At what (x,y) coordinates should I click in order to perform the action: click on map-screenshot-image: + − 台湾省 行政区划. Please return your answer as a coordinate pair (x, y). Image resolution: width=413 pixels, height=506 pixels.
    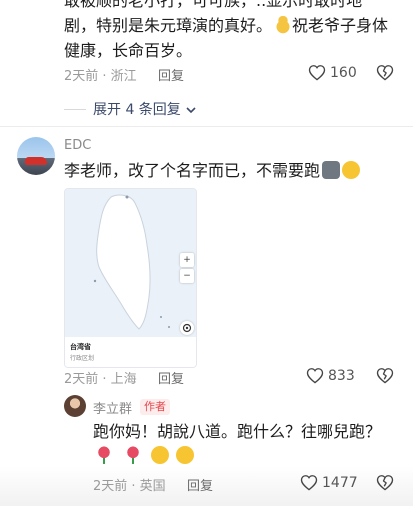
    Looking at the image, I should click on (130, 278).